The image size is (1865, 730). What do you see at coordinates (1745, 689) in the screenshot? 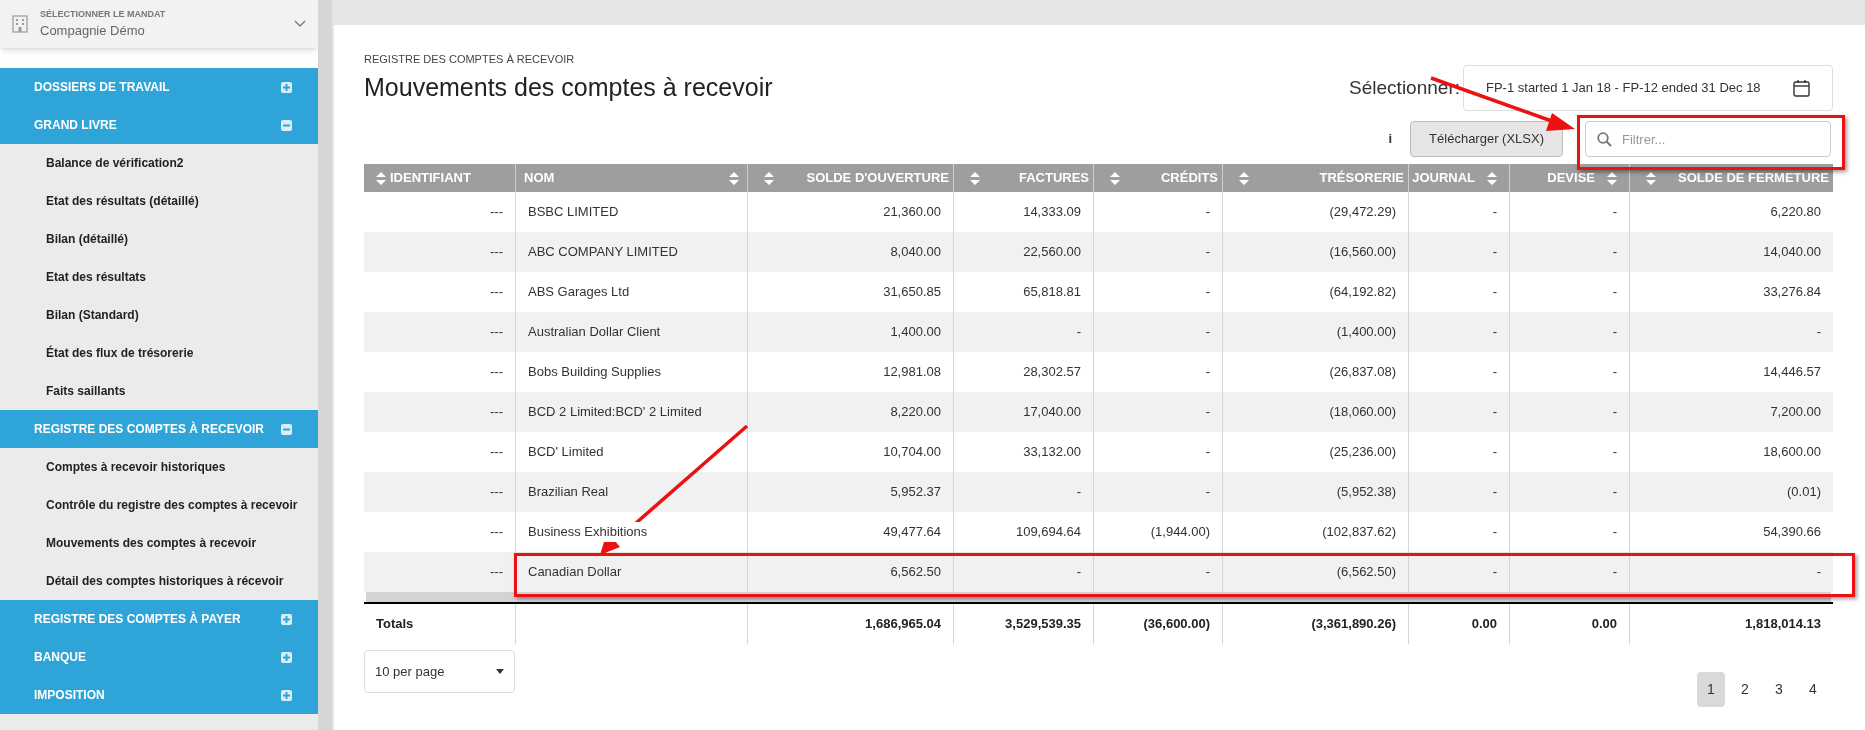
I see `page-button: 2` at bounding box center [1745, 689].